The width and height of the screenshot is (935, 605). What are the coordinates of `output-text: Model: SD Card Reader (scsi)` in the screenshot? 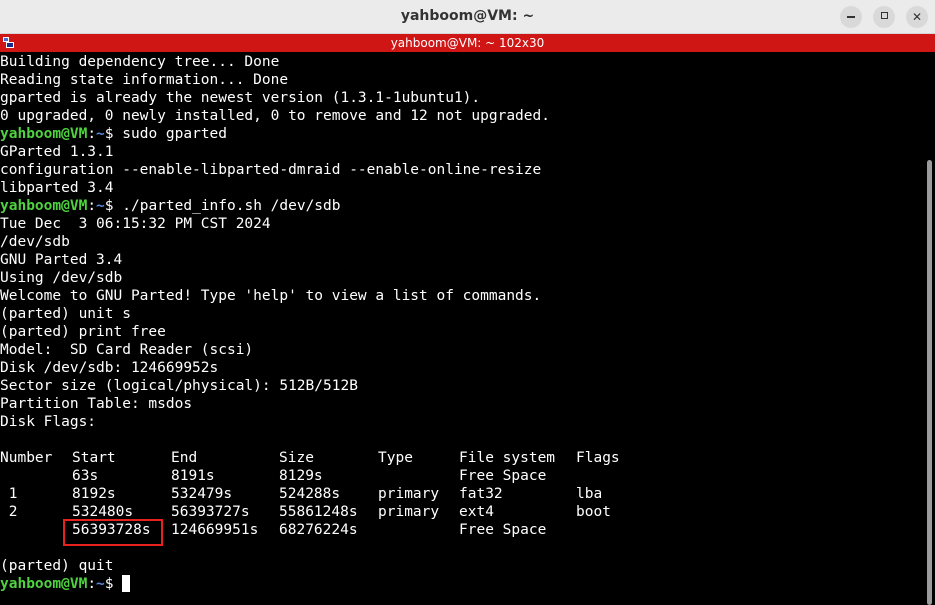 It's located at (127, 350).